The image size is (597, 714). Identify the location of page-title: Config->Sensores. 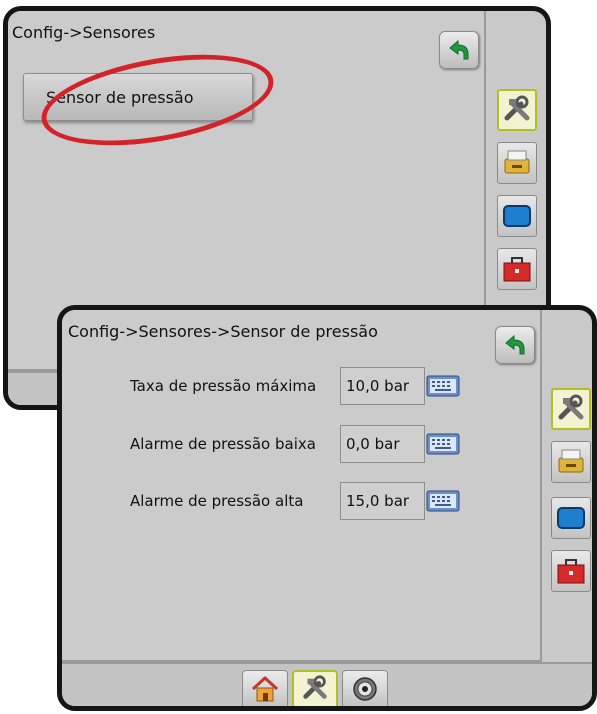
(84, 32).